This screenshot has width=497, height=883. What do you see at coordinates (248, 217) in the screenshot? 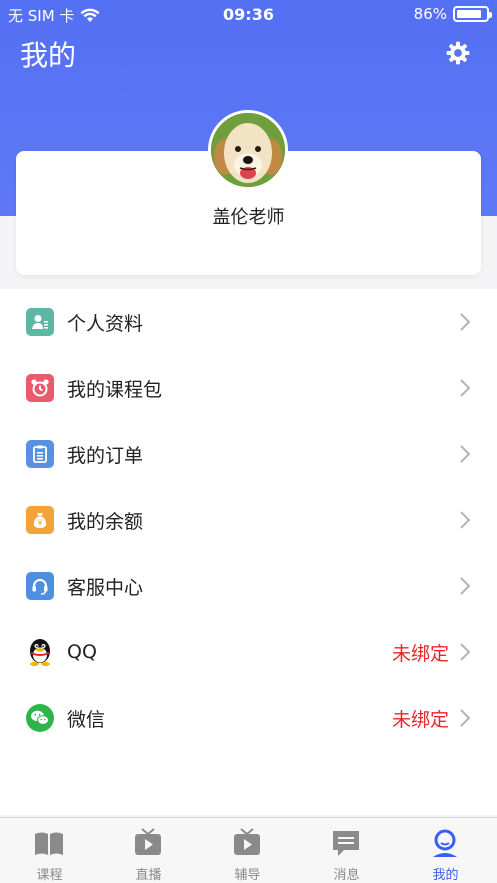
I see `username: 盖伦老师` at bounding box center [248, 217].